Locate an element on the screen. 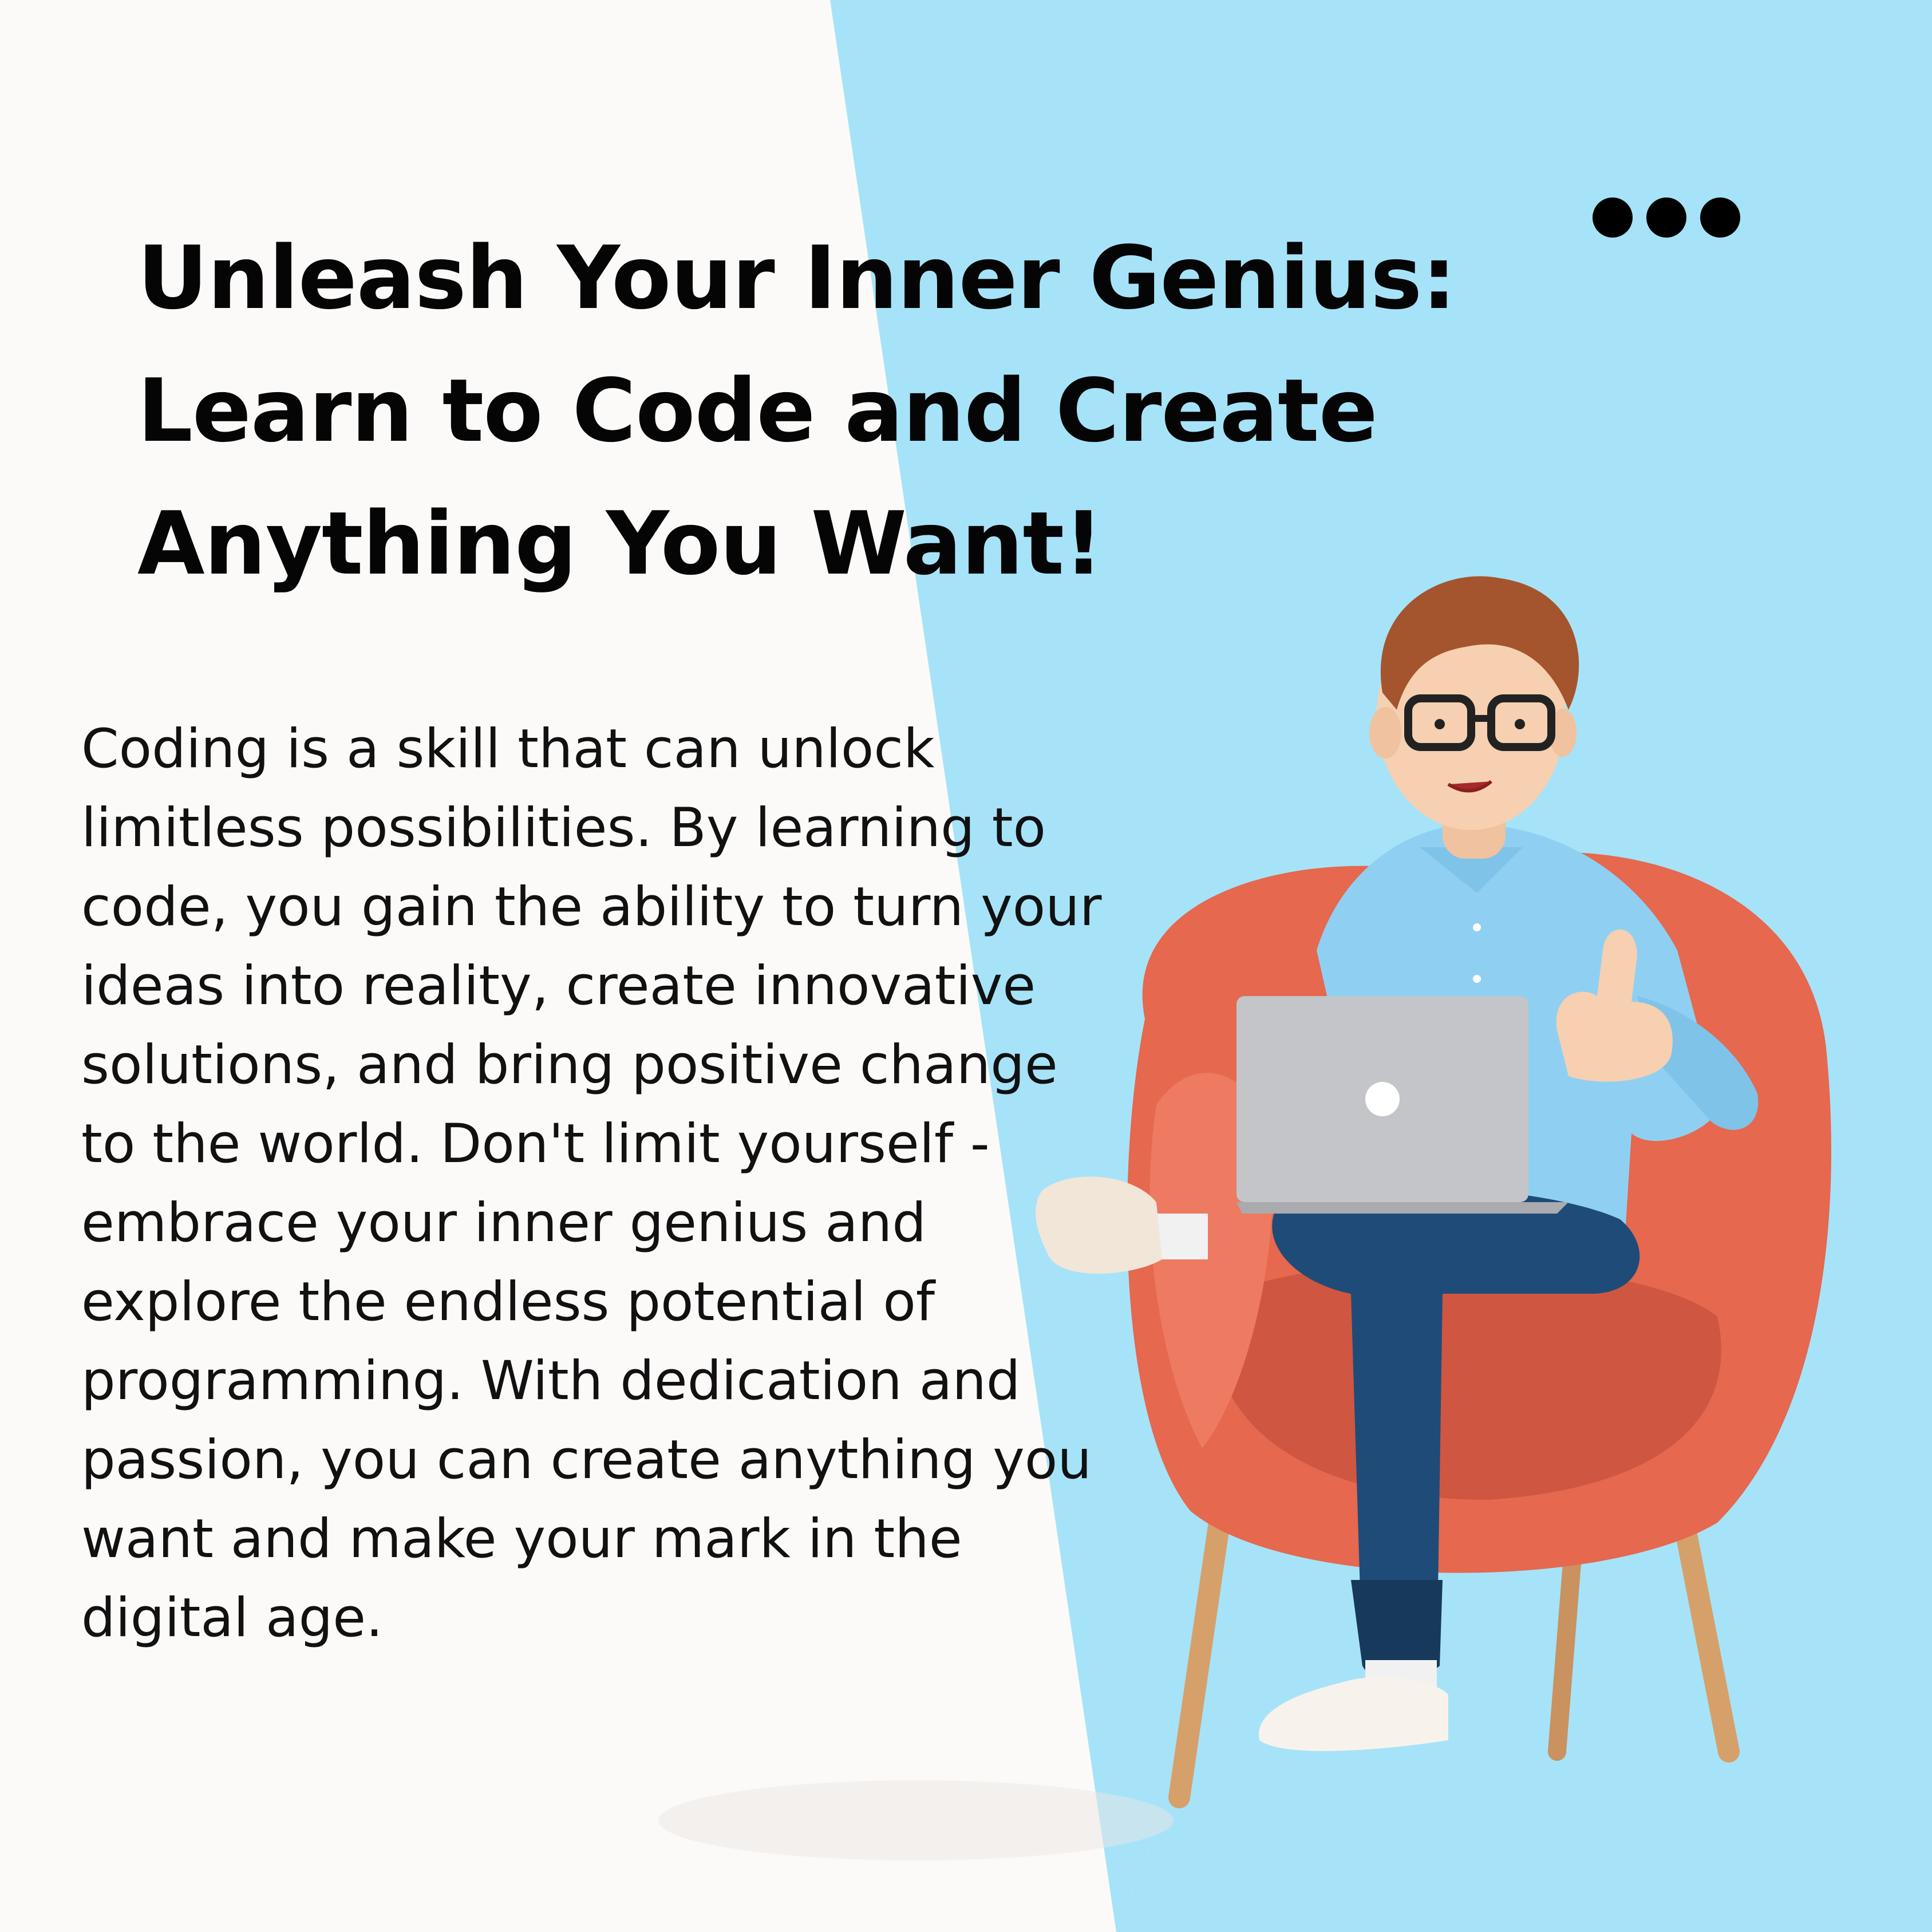 This screenshot has height=1932, width=1932. laptop is located at coordinates (1402, 1105).